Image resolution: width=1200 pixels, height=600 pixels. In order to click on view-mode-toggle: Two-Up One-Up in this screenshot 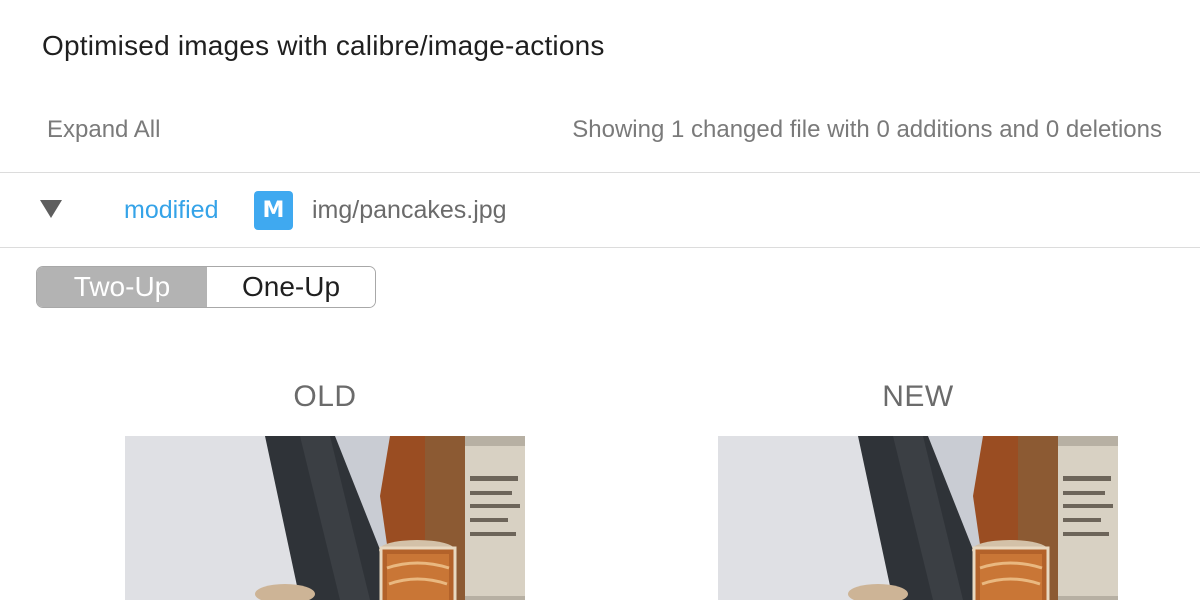, I will do `click(206, 287)`.